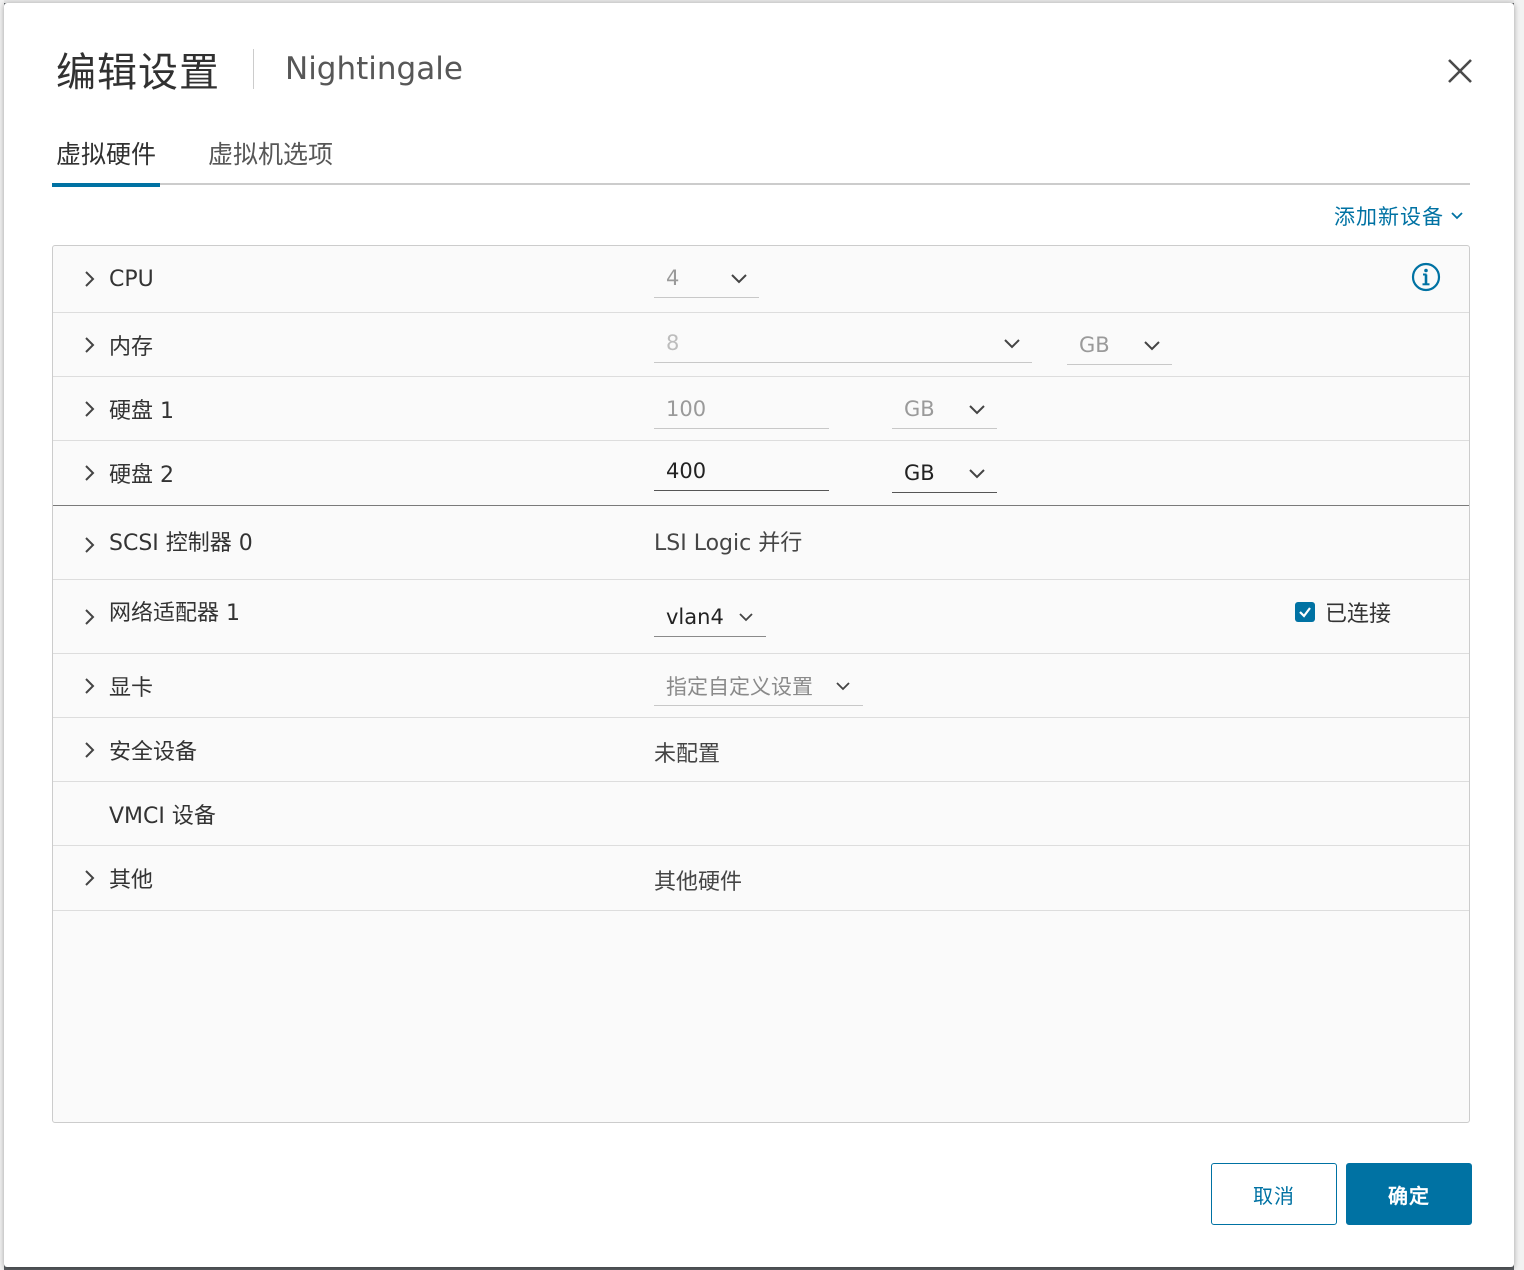  I want to click on vmci-row-label: VMCI 设备, so click(147, 813).